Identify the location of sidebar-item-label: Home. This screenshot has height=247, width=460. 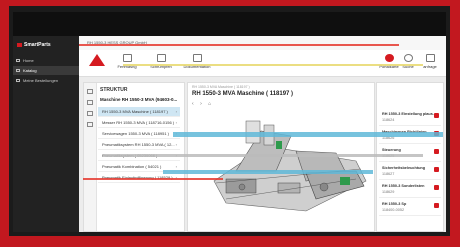
(28, 60).